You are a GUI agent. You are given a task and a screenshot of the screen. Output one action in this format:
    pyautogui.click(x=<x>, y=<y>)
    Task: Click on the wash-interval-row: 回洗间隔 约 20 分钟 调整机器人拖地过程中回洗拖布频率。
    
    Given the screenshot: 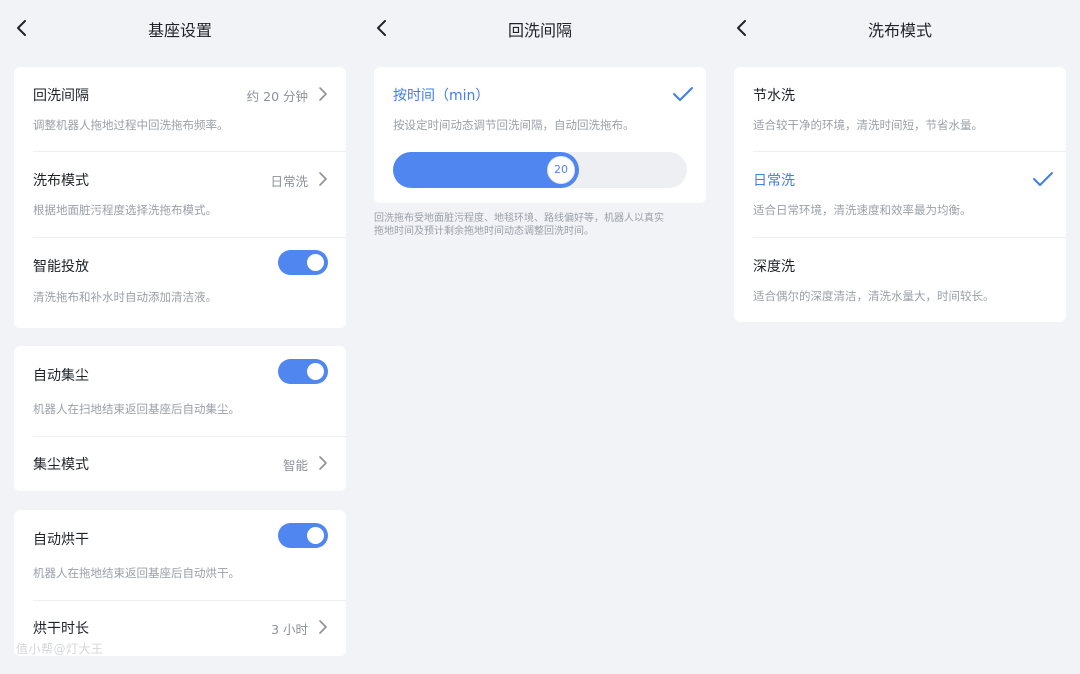 What is the action you would take?
    pyautogui.click(x=180, y=109)
    